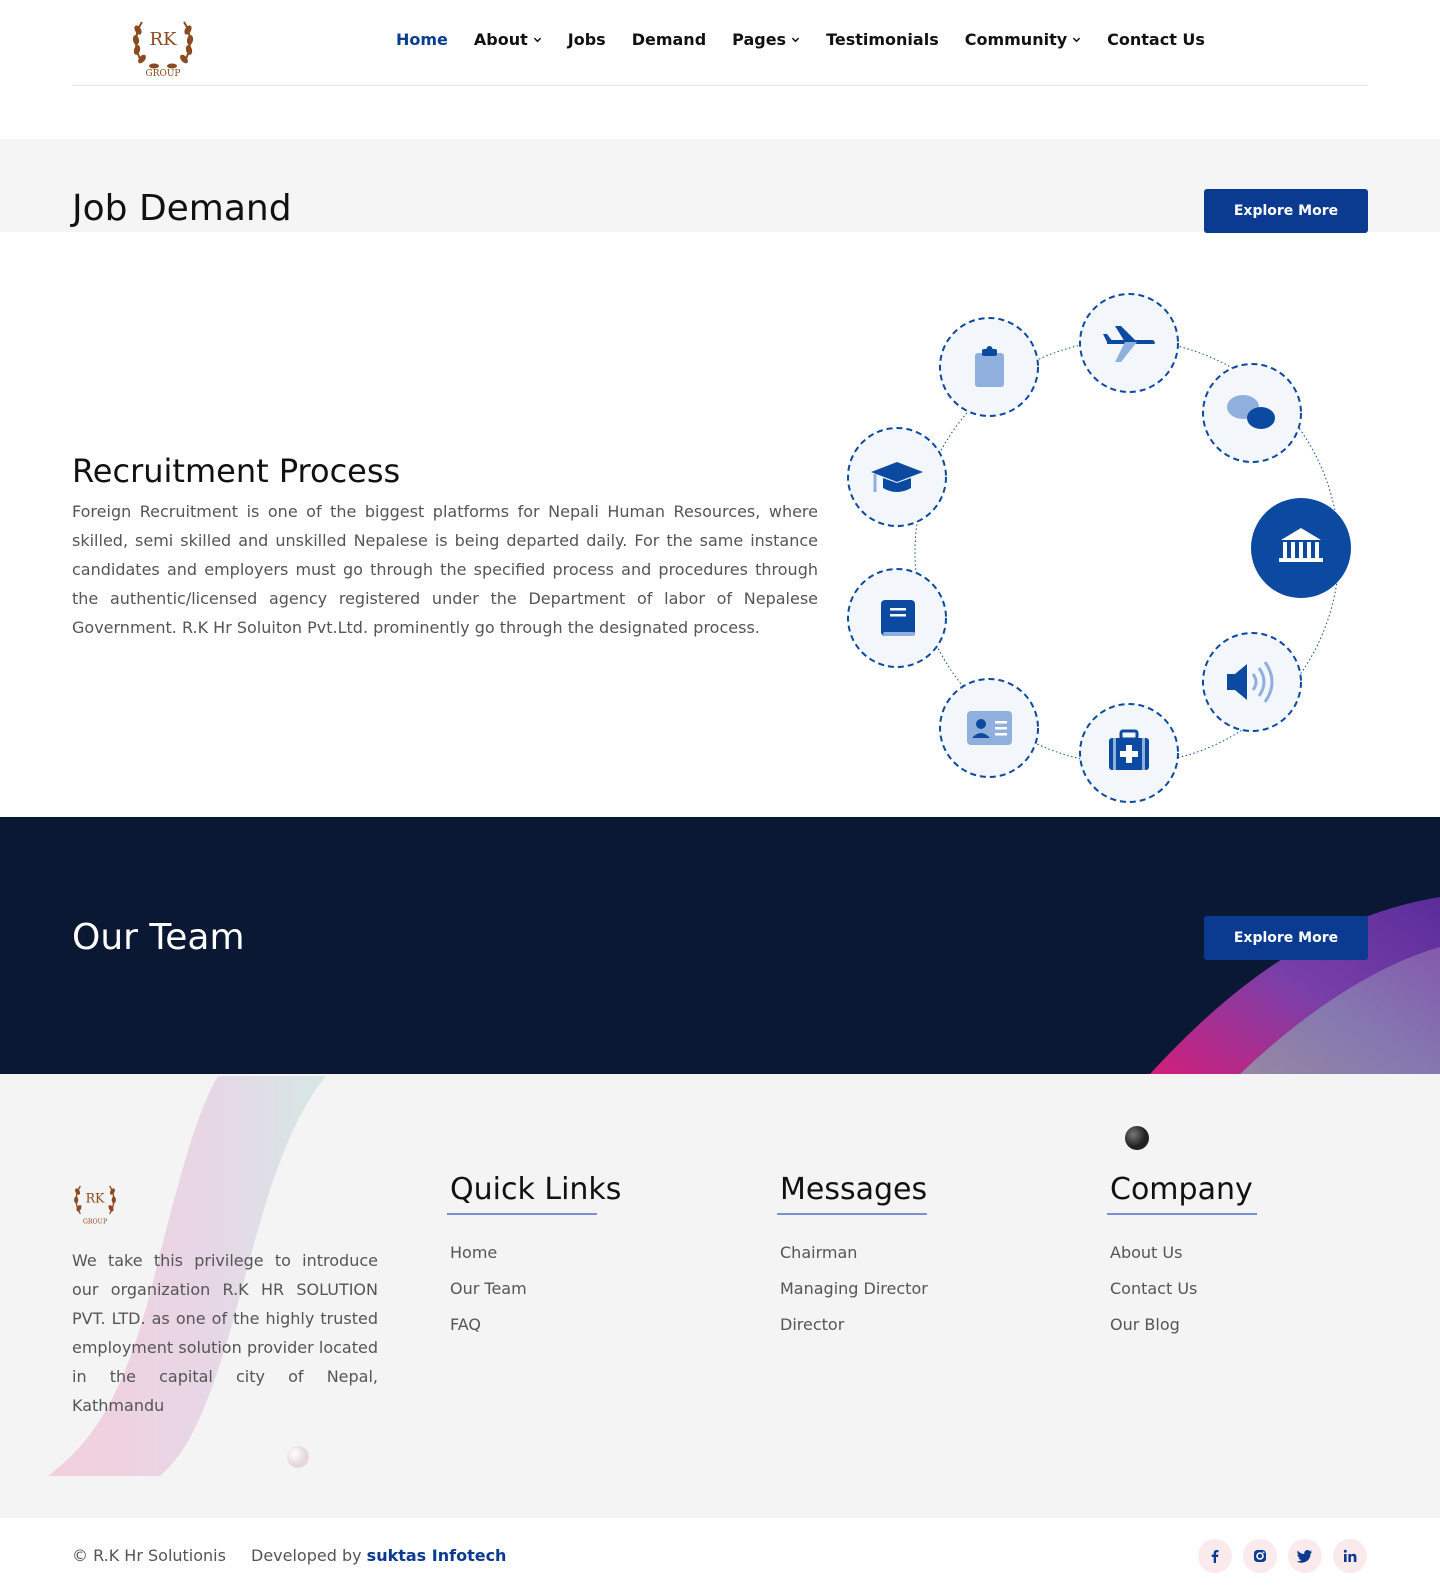  Describe the element at coordinates (1099, 548) in the screenshot. I see `recruitment-process-diagram` at that location.